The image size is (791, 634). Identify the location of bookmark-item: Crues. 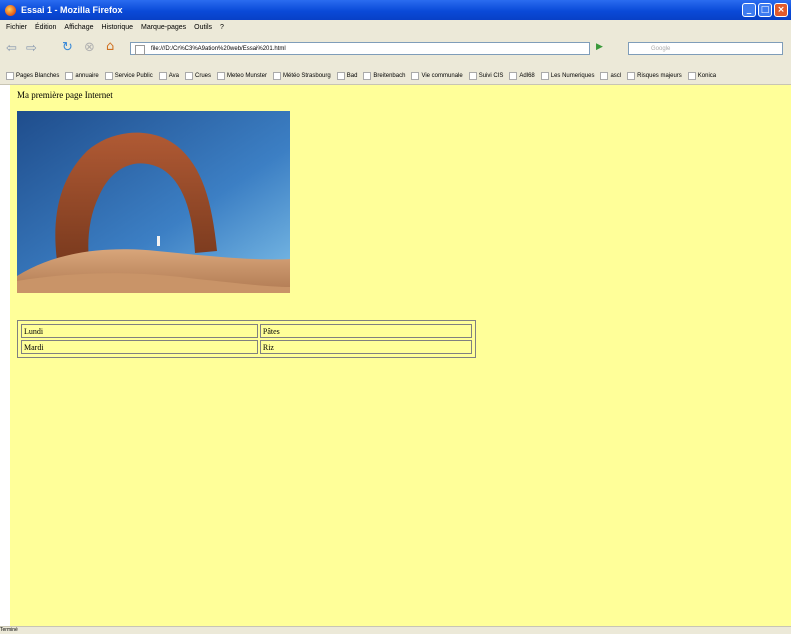
(197, 76).